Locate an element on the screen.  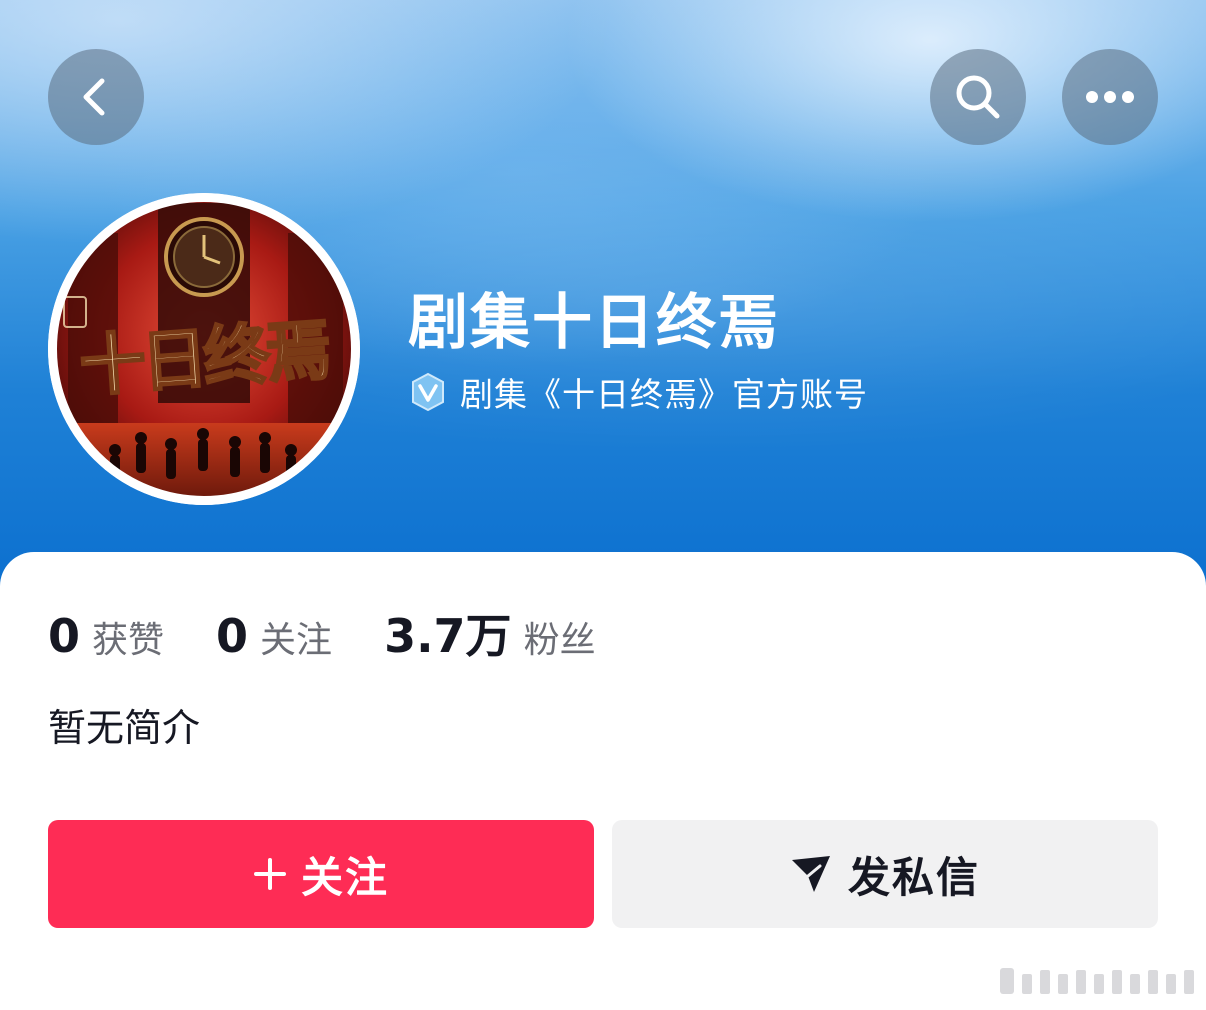
follow-button: 关注 is located at coordinates (321, 874).